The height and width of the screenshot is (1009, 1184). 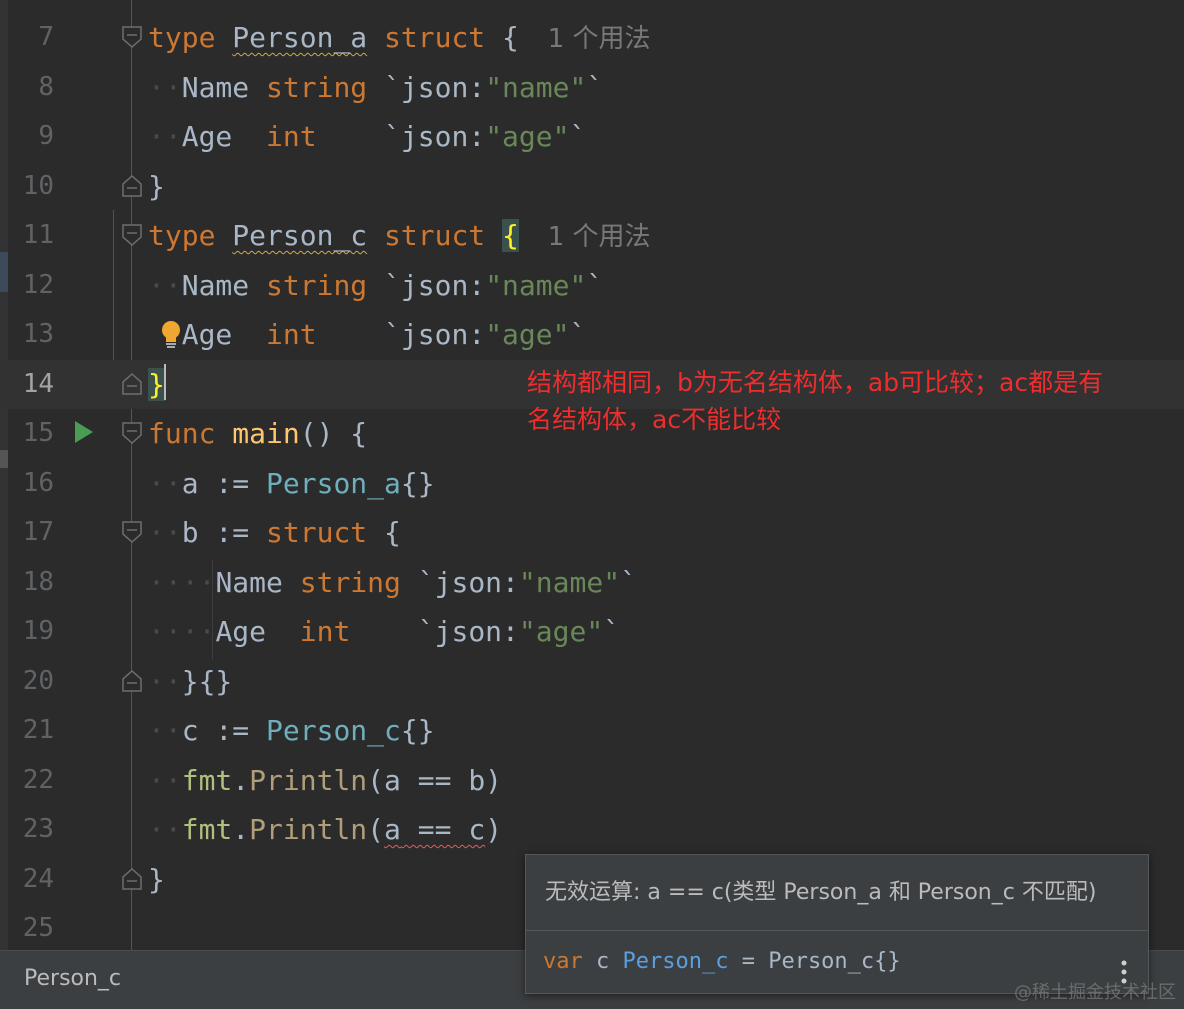 I want to click on line-number: 13, so click(x=38, y=334).